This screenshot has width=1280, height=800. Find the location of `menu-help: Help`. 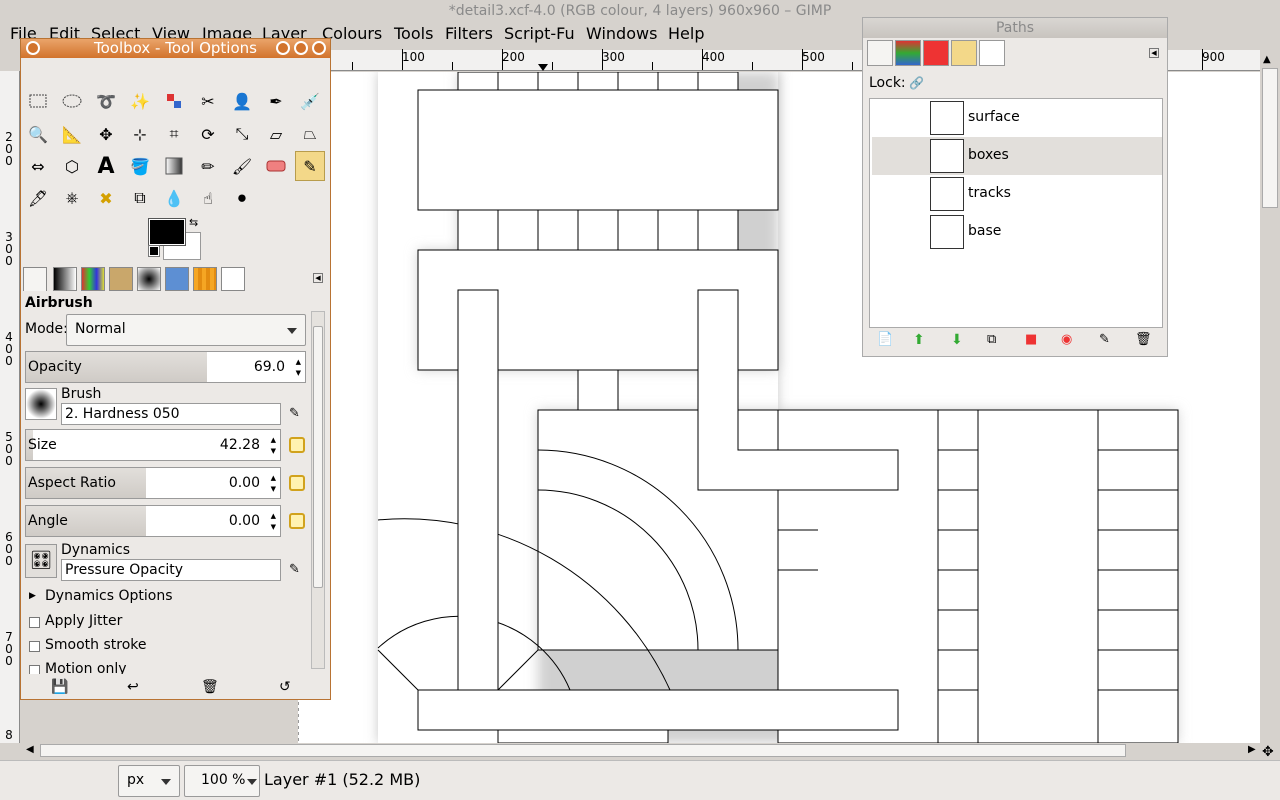

menu-help: Help is located at coordinates (686, 34).